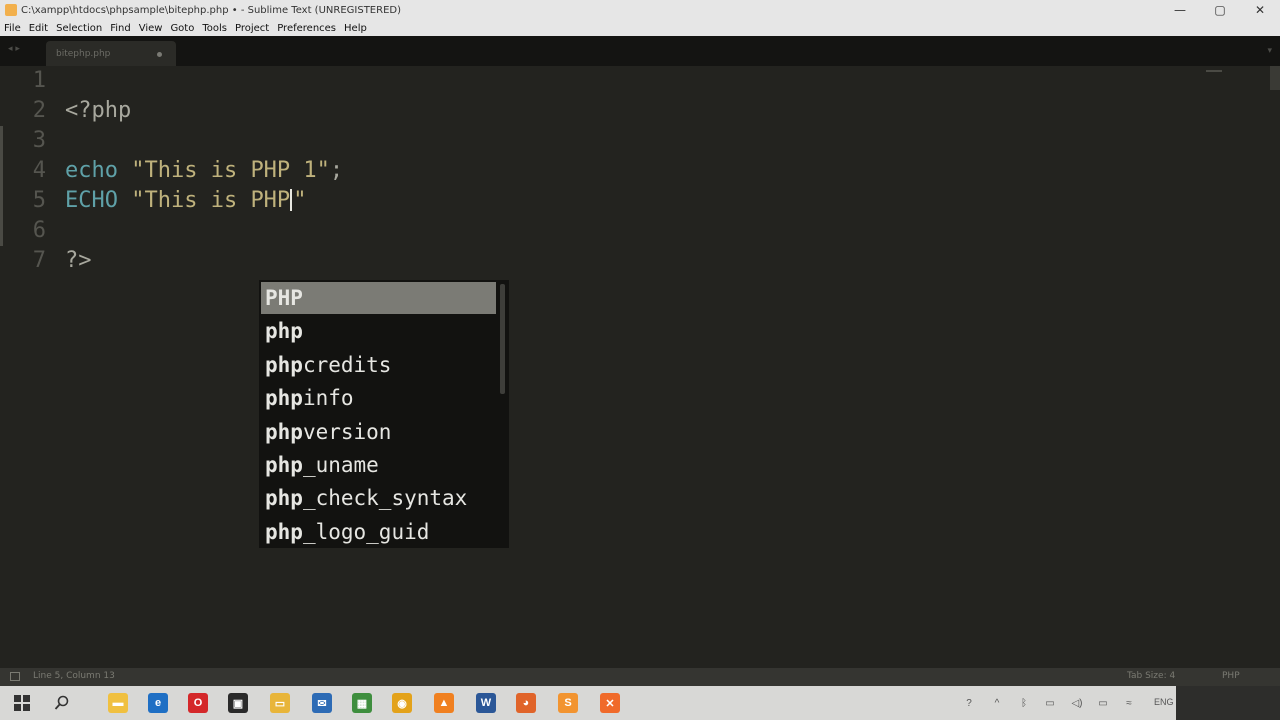 The height and width of the screenshot is (720, 1280). What do you see at coordinates (39, 230) in the screenshot?
I see `line-number: 6` at bounding box center [39, 230].